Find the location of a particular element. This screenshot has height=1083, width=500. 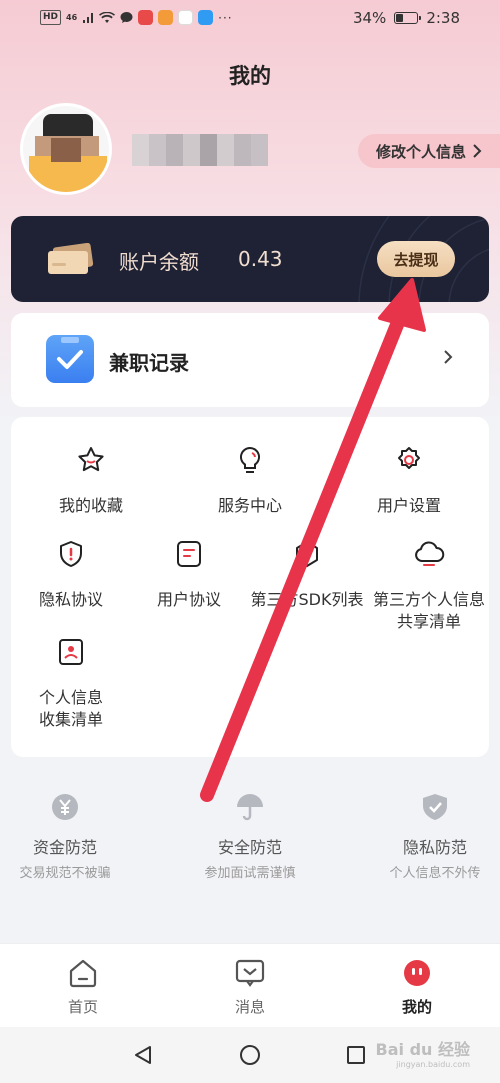

battery-percent: 34% is located at coordinates (369, 18).